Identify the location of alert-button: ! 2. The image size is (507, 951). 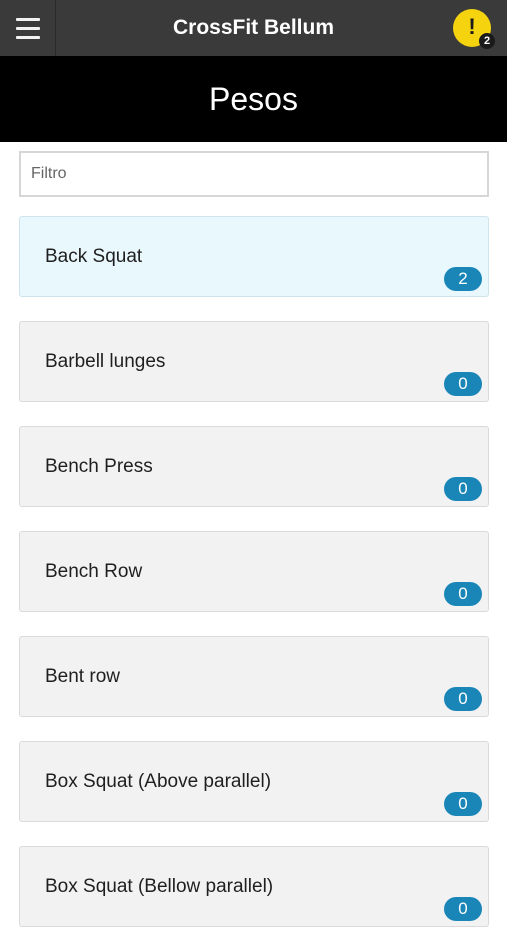
(474, 29).